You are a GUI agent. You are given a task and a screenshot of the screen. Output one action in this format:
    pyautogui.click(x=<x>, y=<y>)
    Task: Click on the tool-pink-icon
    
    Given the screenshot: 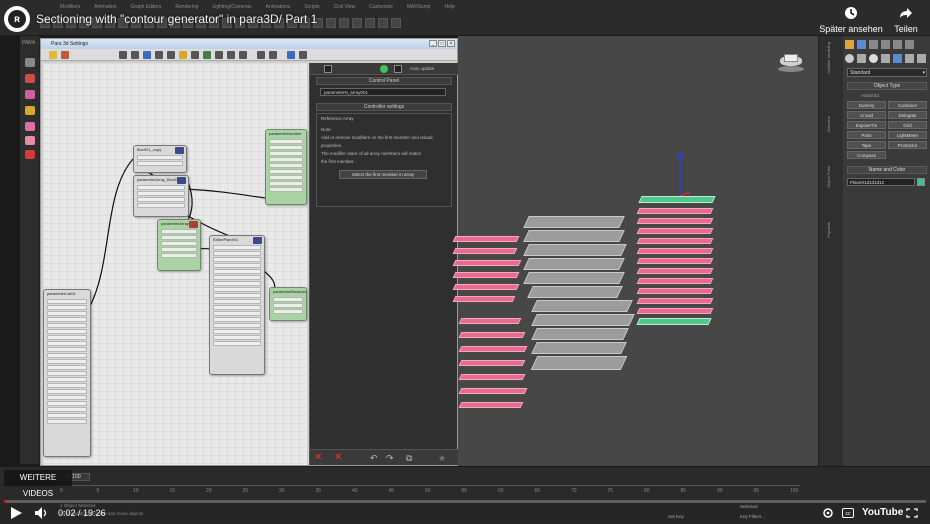 What is the action you would take?
    pyautogui.click(x=30, y=94)
    